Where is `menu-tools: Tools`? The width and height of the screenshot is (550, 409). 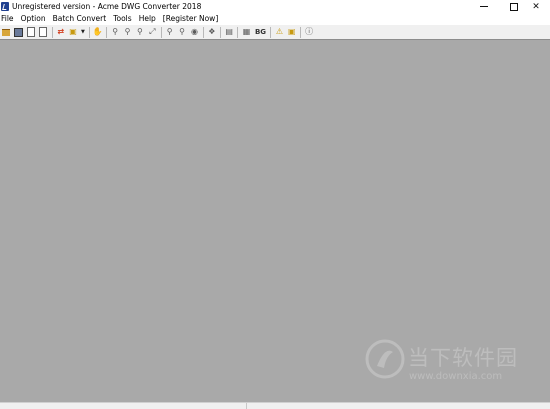
menu-tools: Tools is located at coordinates (122, 19).